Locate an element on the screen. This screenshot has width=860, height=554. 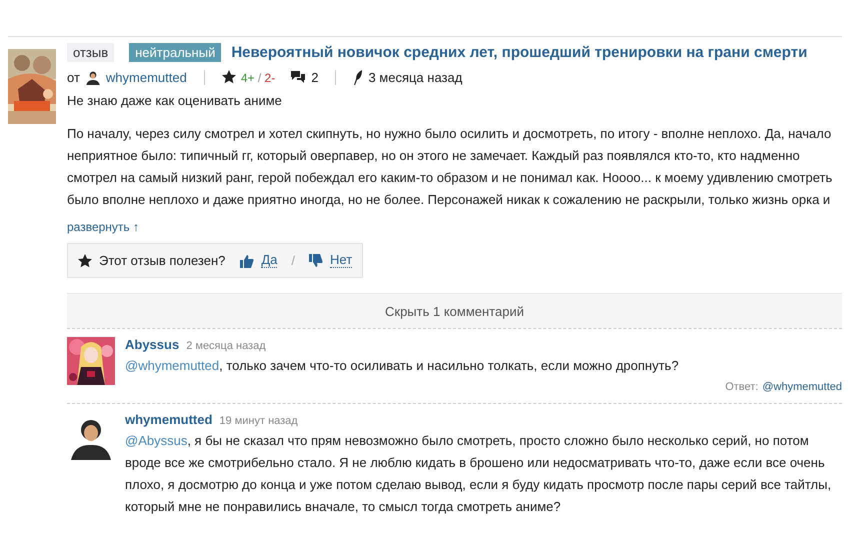
comment-author: whymemutted is located at coordinates (168, 419).